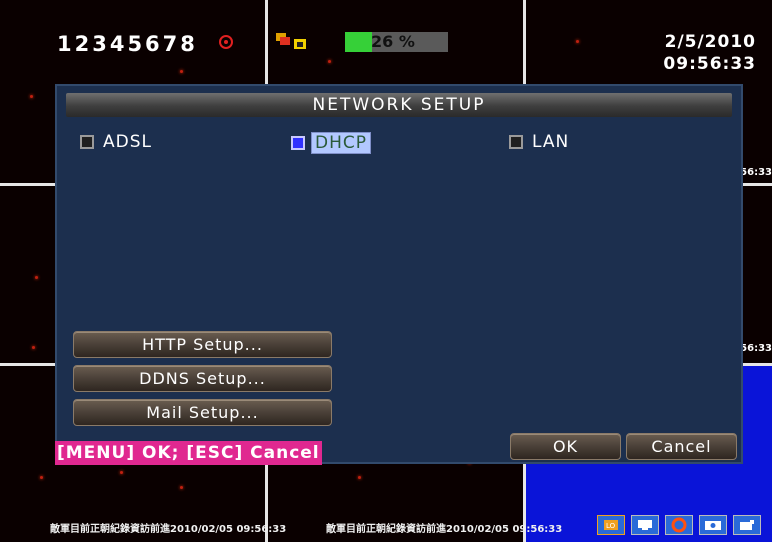 Image resolution: width=772 pixels, height=542 pixels. What do you see at coordinates (709, 64) in the screenshot?
I see `time-text: 09:56:33` at bounding box center [709, 64].